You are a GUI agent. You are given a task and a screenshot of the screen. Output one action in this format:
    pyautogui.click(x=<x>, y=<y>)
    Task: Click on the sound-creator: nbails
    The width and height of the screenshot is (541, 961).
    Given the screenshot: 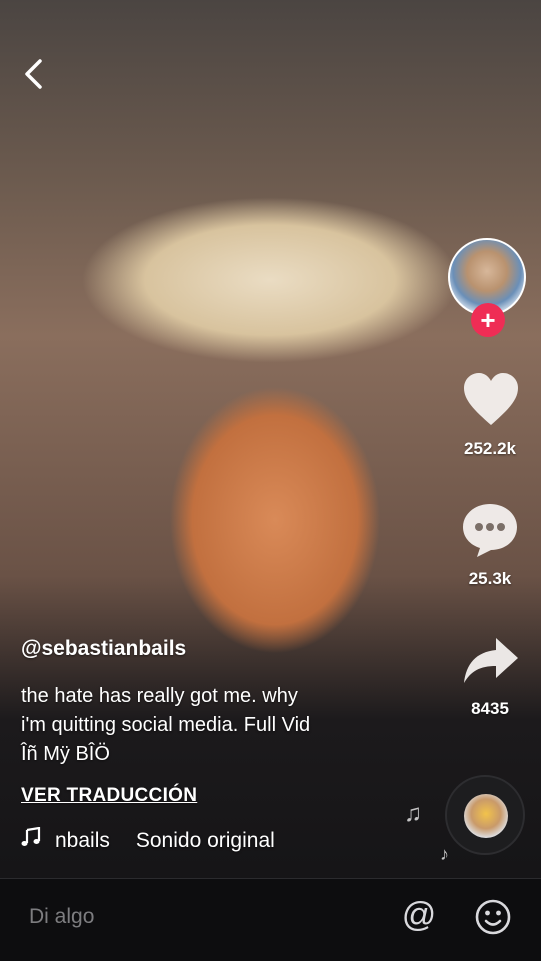 What is the action you would take?
    pyautogui.click(x=82, y=840)
    